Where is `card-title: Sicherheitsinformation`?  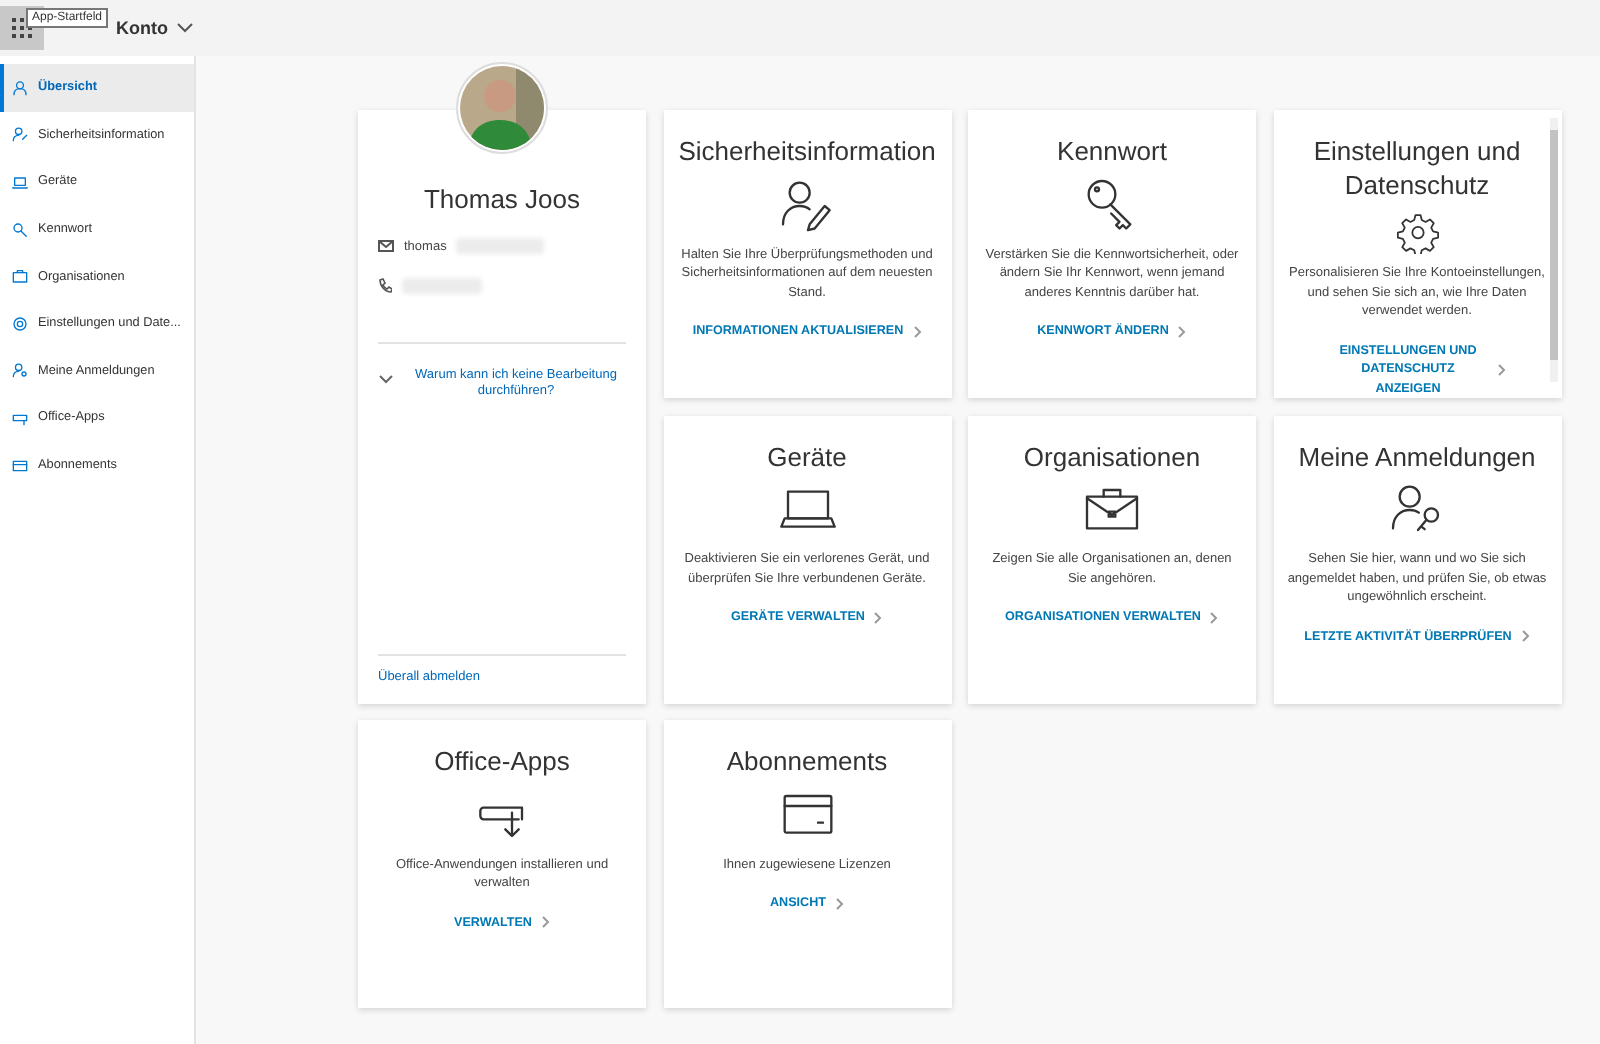 card-title: Sicherheitsinformation is located at coordinates (807, 153).